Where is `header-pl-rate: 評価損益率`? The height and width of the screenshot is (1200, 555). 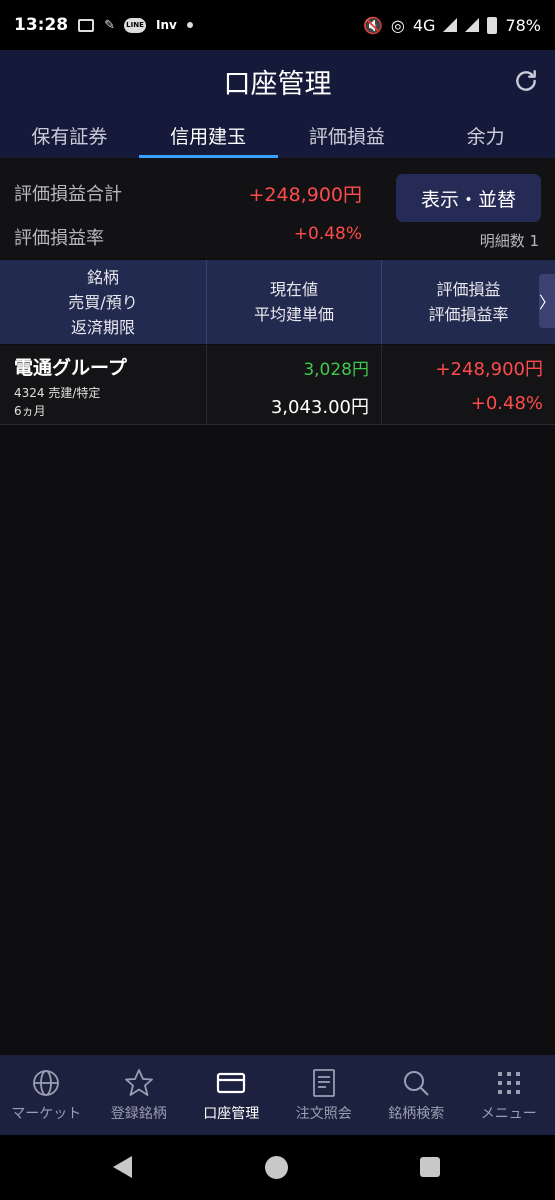 header-pl-rate: 評価損益率 is located at coordinates (468, 314).